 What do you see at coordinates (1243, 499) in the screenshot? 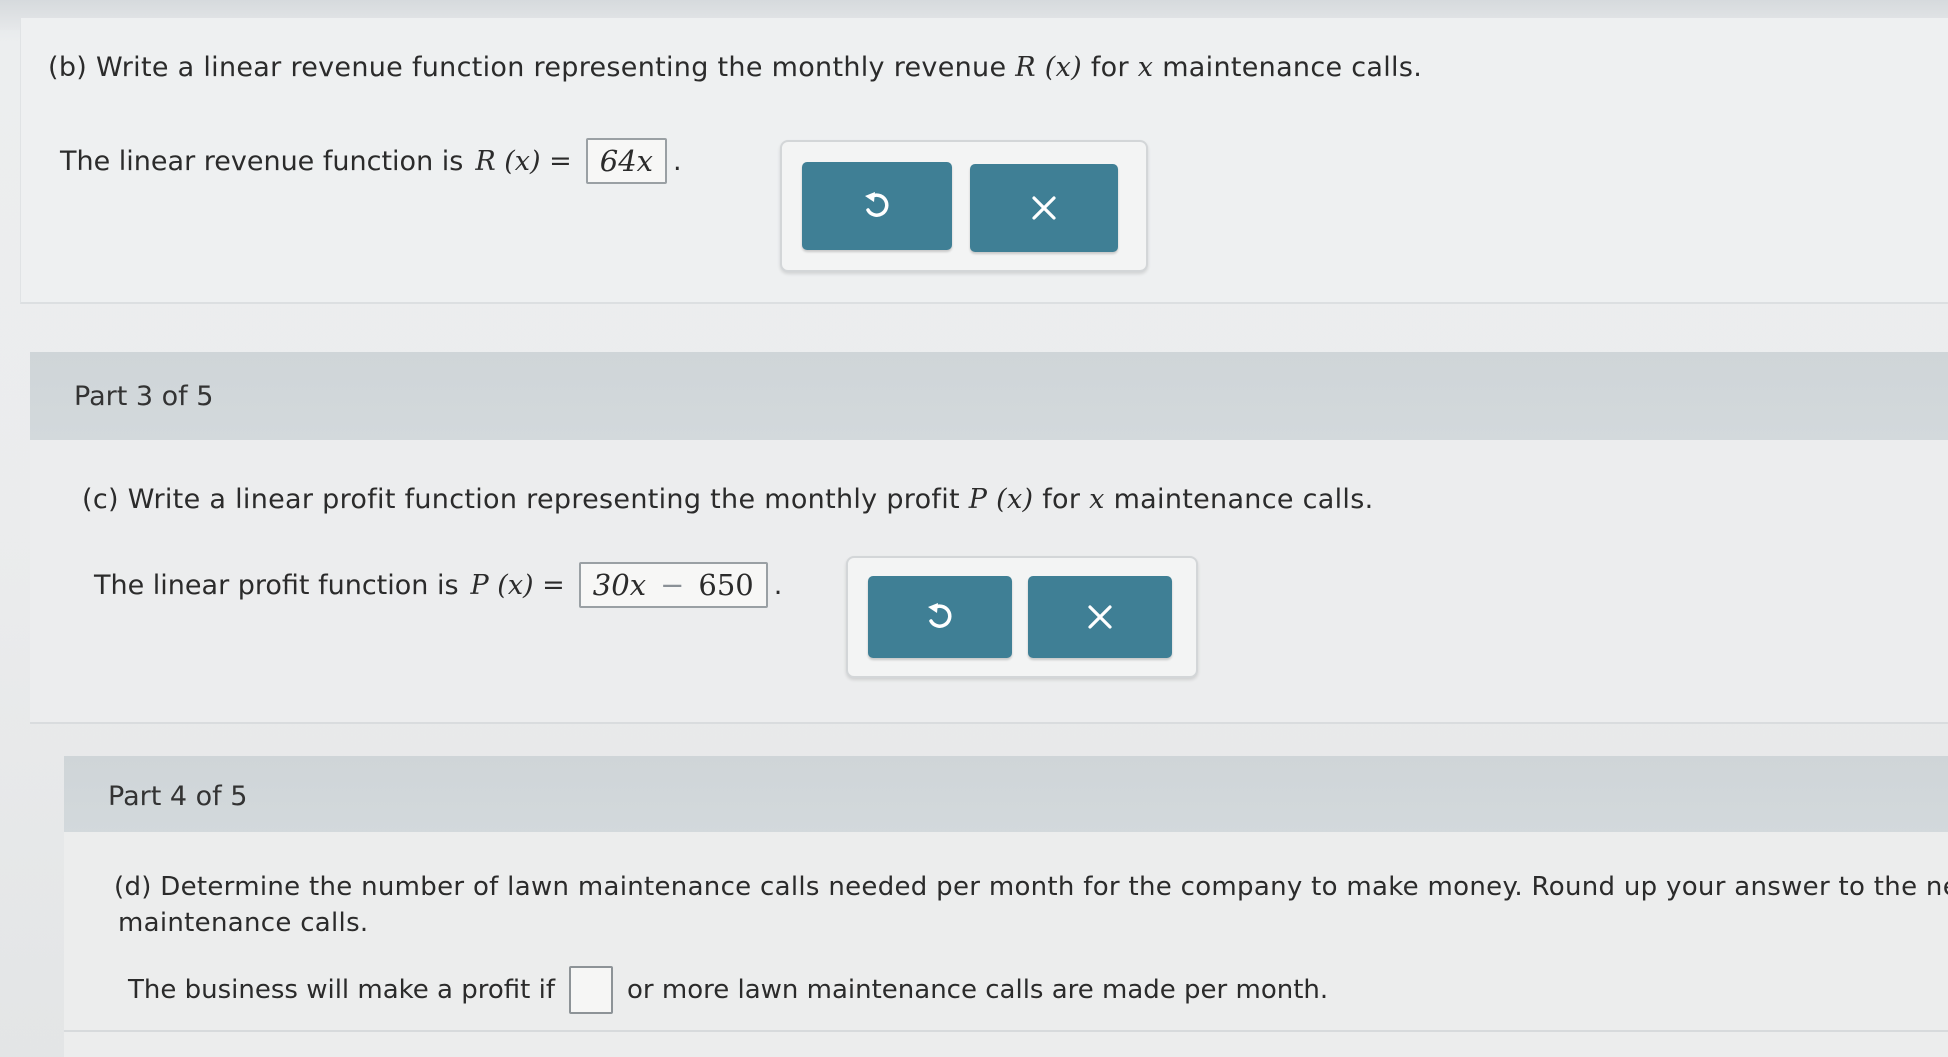
I see `part-c-question-suffix: maintenance calls.` at bounding box center [1243, 499].